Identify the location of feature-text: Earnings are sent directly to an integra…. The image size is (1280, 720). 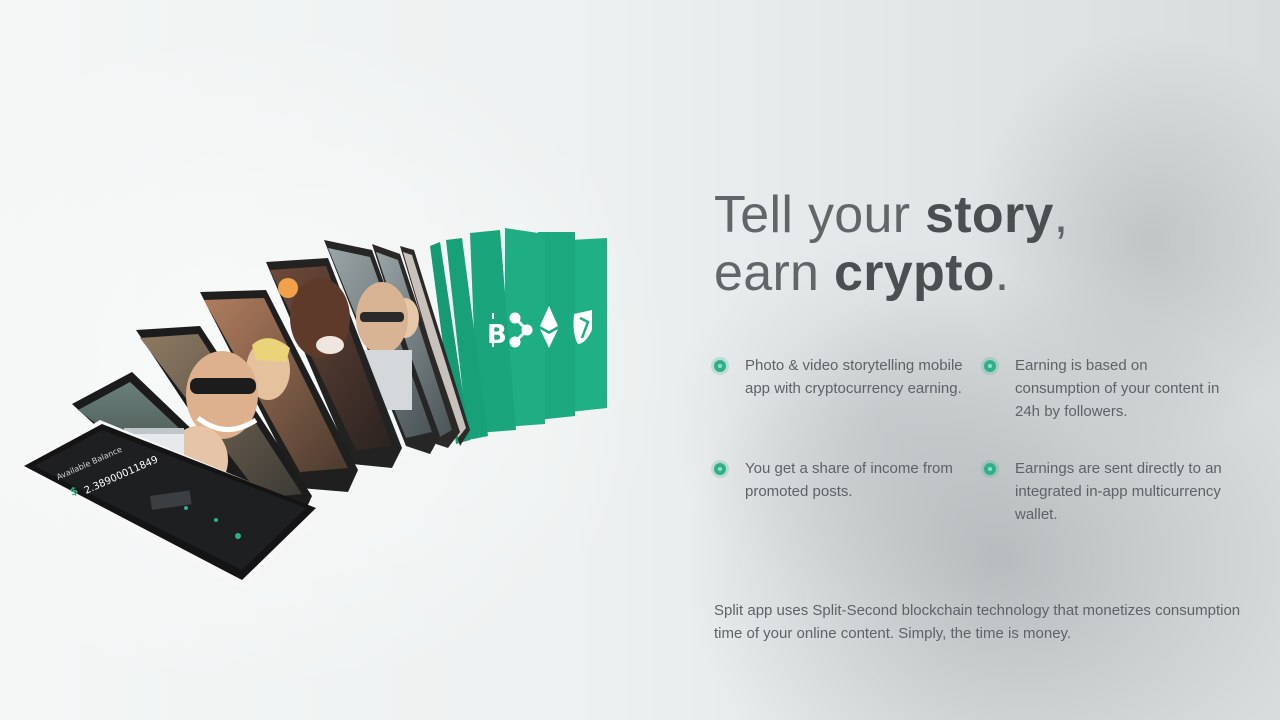
(1118, 491).